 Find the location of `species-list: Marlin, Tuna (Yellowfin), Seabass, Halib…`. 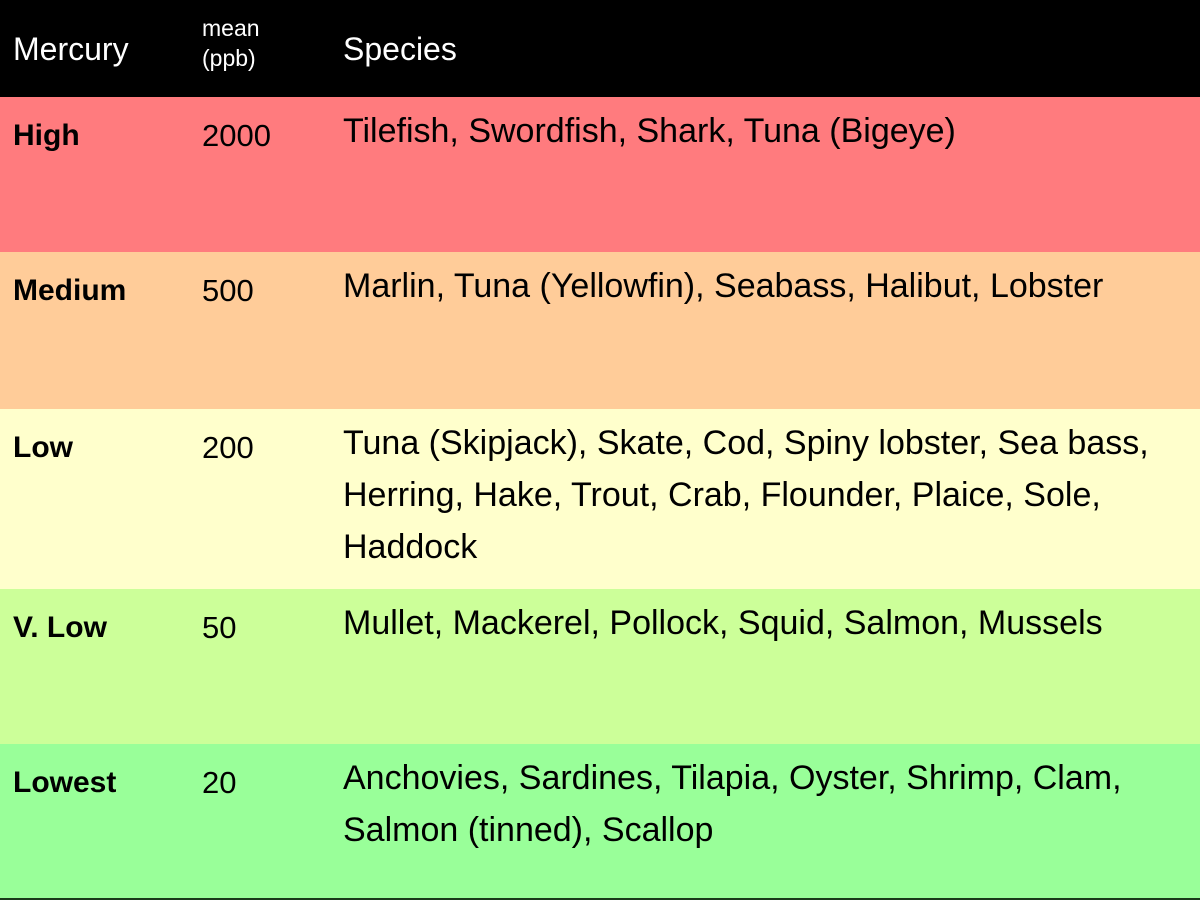

species-list: Marlin, Tuna (Yellowfin), Seabass, Halib… is located at coordinates (723, 286).